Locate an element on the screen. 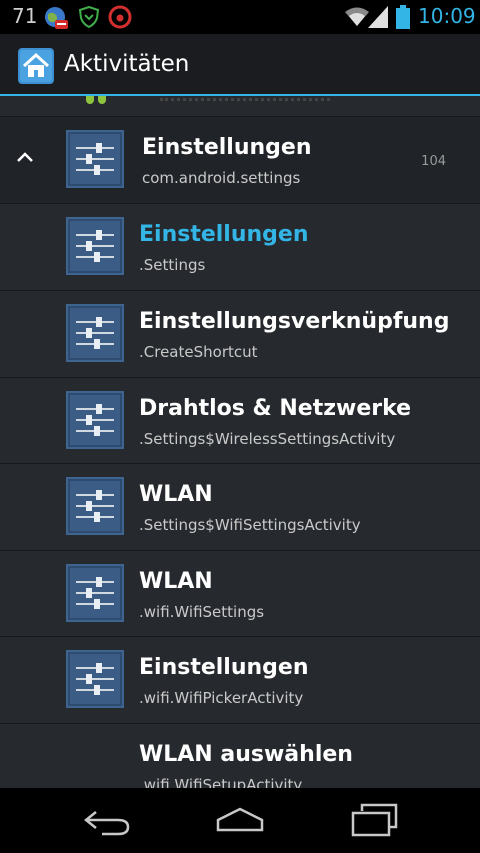  list-item: WLAN auswählen .wifi.WifiSetupActivity is located at coordinates (240, 755).